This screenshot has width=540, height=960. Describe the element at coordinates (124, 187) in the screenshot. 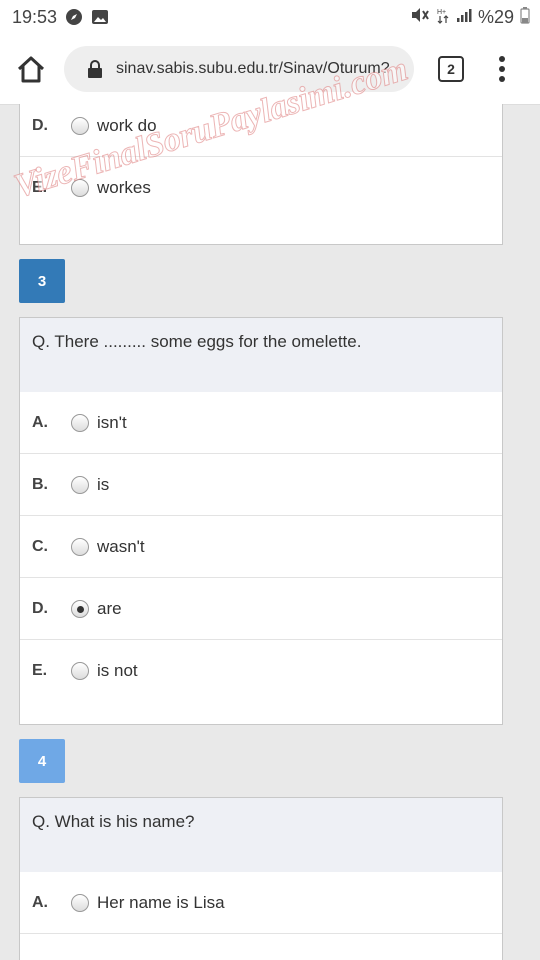

I see `option-text: workes` at that location.